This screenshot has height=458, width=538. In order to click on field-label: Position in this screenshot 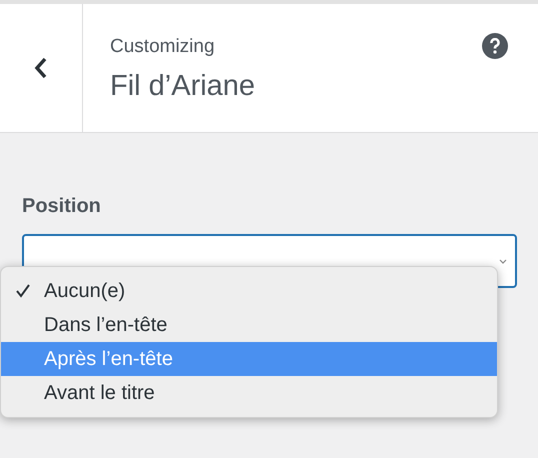, I will do `click(62, 206)`.